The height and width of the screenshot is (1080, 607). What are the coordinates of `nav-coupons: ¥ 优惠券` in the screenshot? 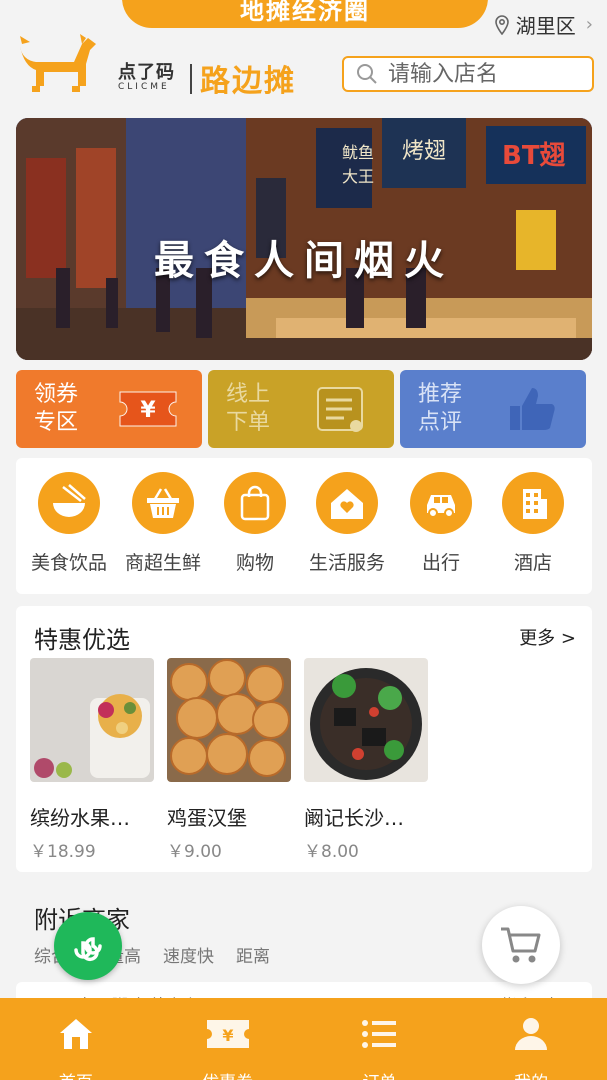 It's located at (228, 1039).